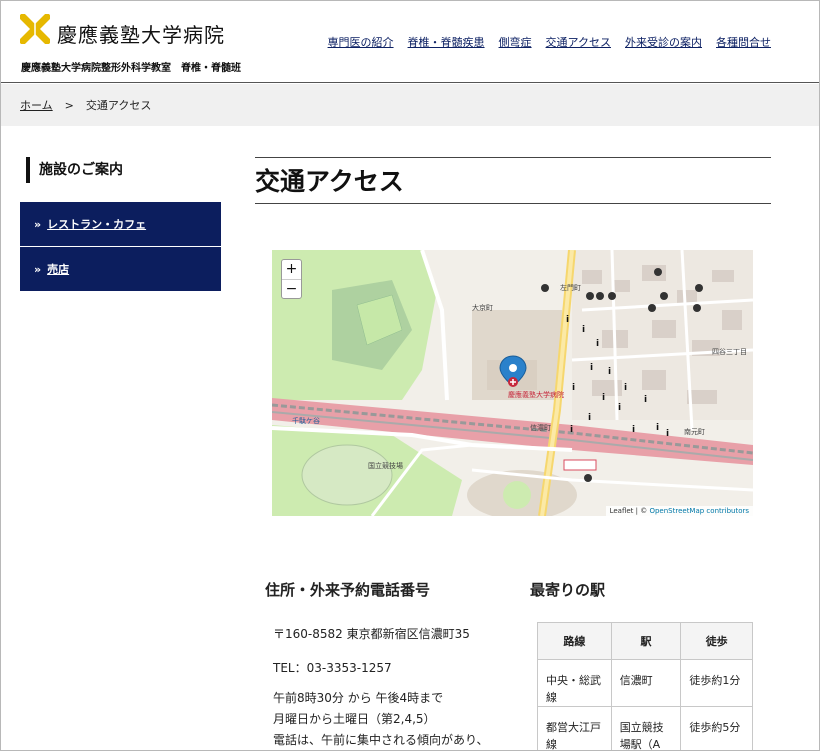 The image size is (820, 751). Describe the element at coordinates (699, 511) in the screenshot. I see `attribution-osm-link: OpenStreetMap contributors` at that location.